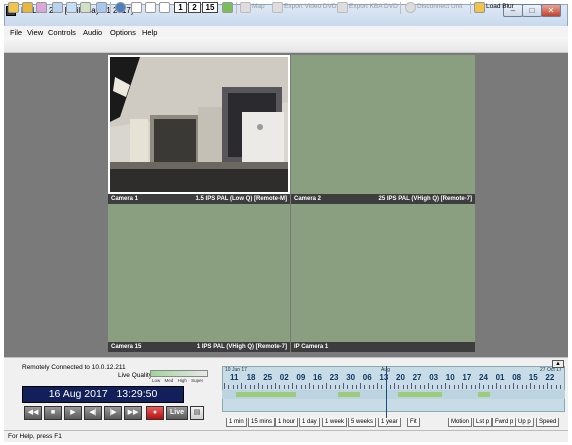 Image resolution: width=572 pixels, height=445 pixels. Describe the element at coordinates (251, 377) in the screenshot. I see `timeline-day-label: 18` at that location.